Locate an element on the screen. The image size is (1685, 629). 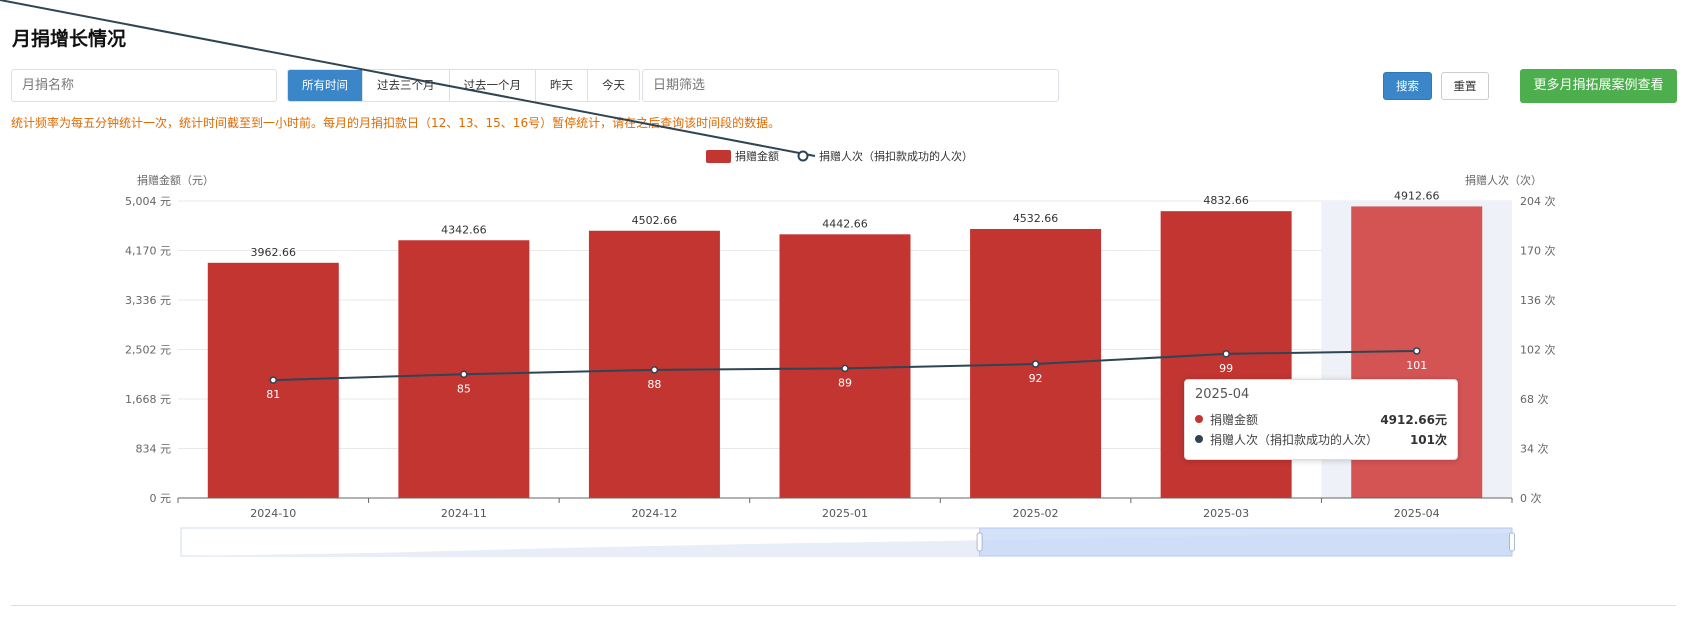
y-left-tick-label: 2,502 元 is located at coordinates (148, 350).